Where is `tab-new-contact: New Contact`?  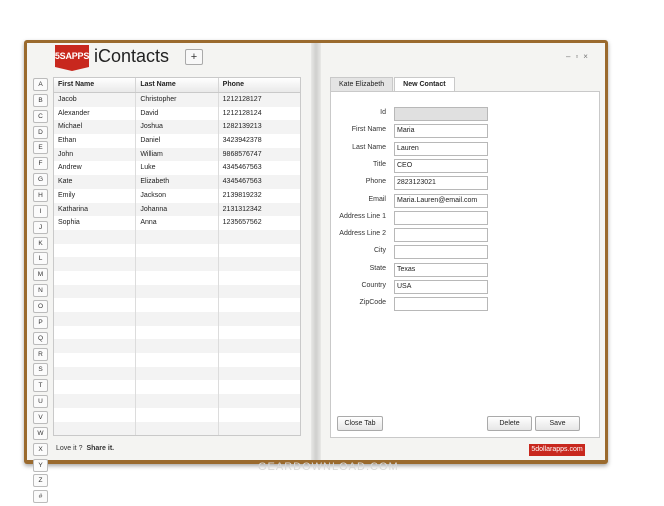
tab-new-contact: New Contact is located at coordinates (424, 84).